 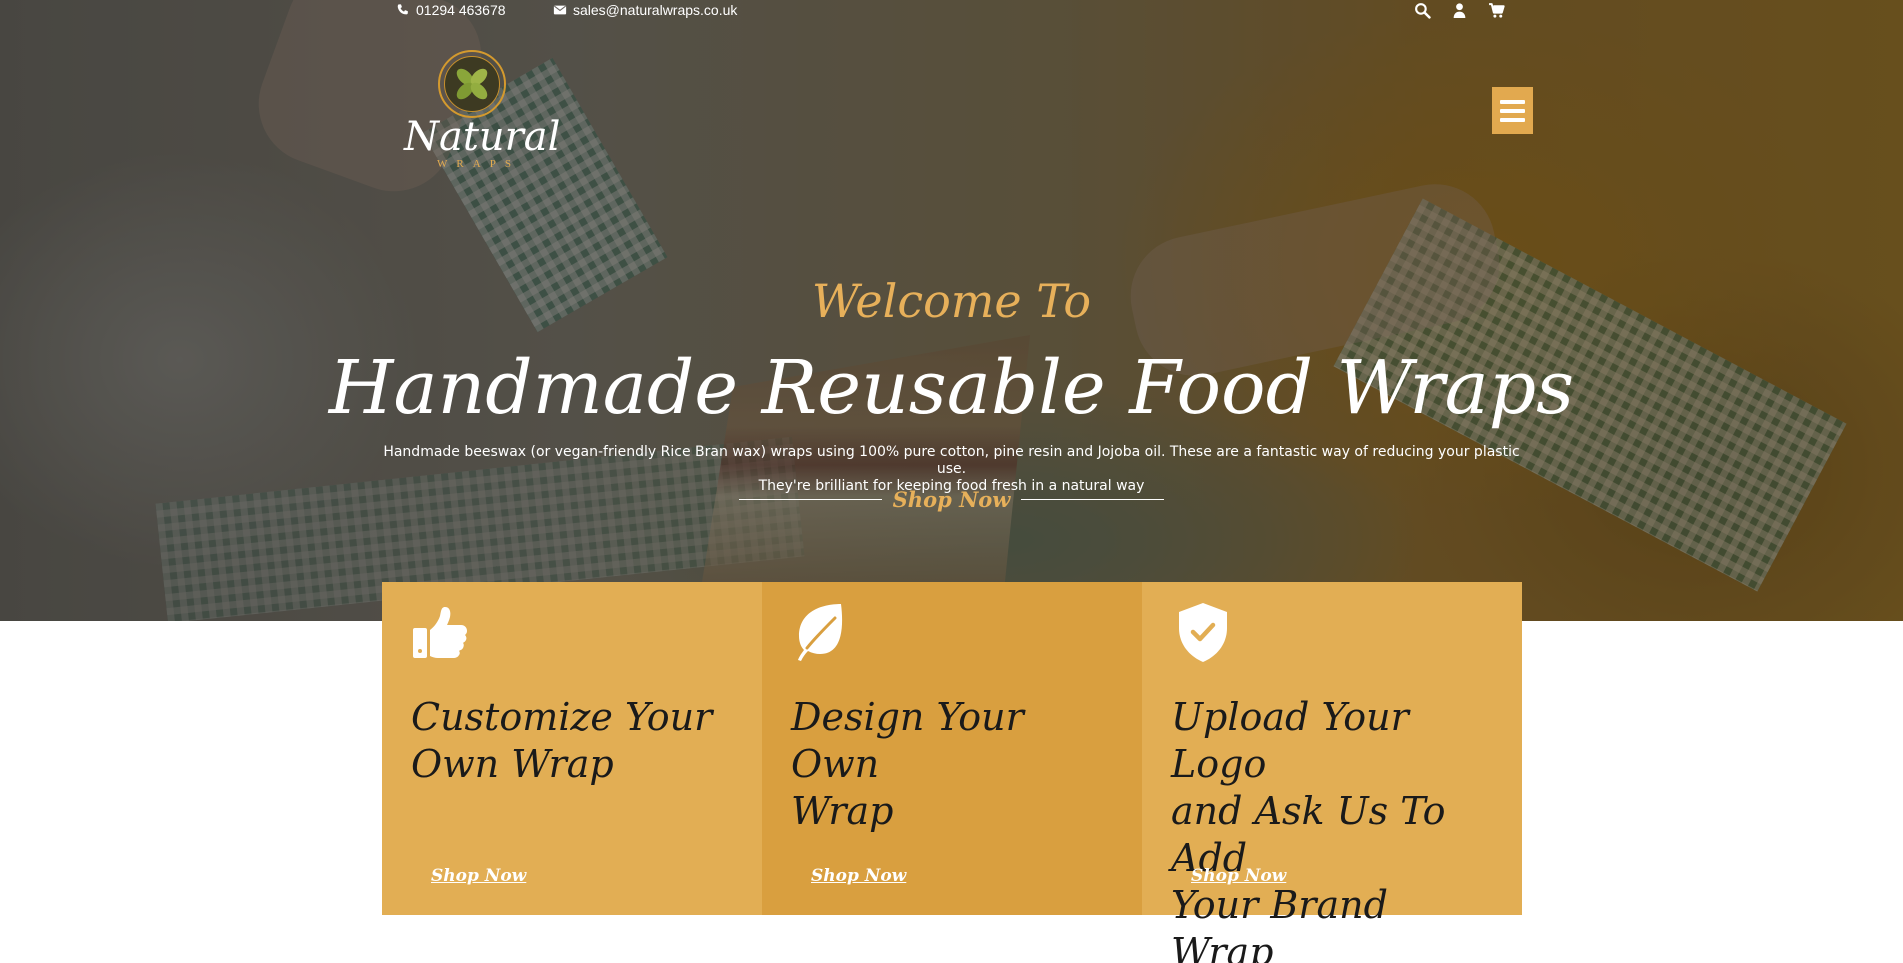 I want to click on hero-shop-now-link: Shop Now, so click(x=952, y=499).